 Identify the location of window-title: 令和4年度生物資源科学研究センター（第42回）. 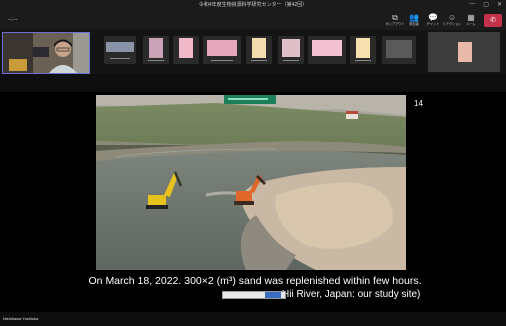
(253, 5).